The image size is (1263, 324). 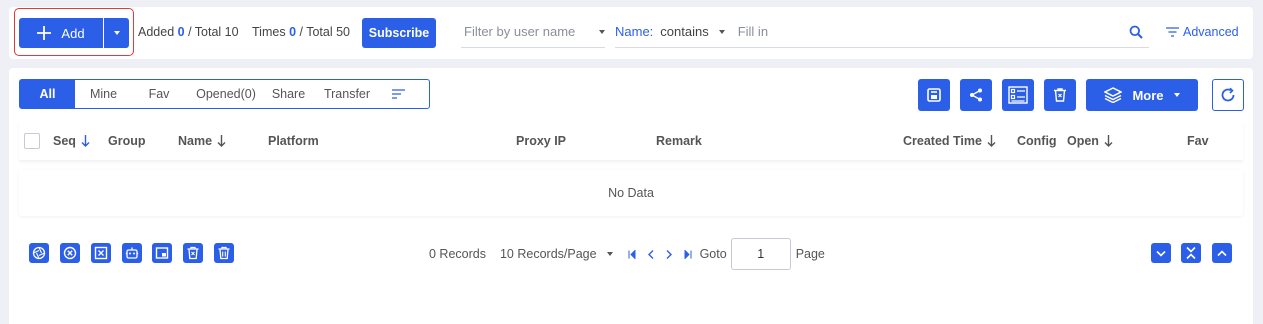 I want to click on subscribe-button: Subscribe, so click(x=399, y=33).